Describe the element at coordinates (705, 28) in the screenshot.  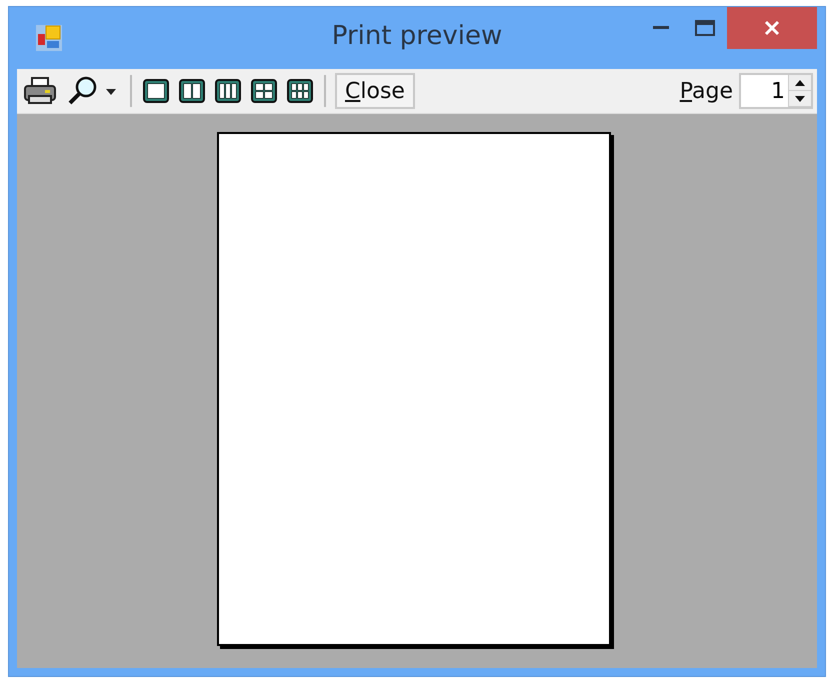
I see `maximize-icon` at that location.